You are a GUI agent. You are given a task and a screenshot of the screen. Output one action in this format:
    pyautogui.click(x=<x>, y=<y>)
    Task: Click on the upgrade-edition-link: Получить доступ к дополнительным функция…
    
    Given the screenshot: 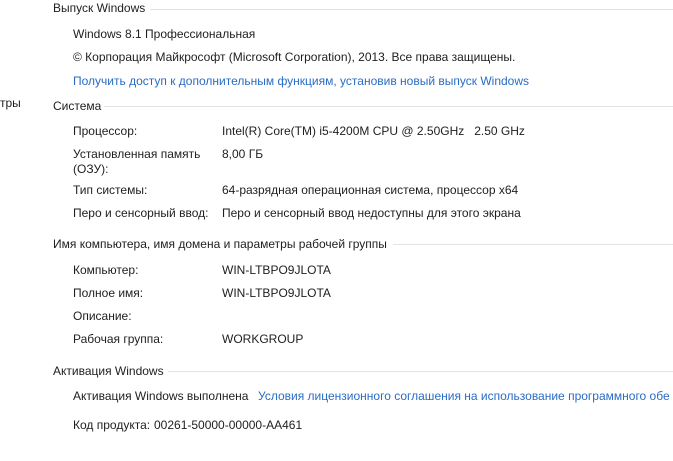 What is the action you would take?
    pyautogui.click(x=301, y=81)
    